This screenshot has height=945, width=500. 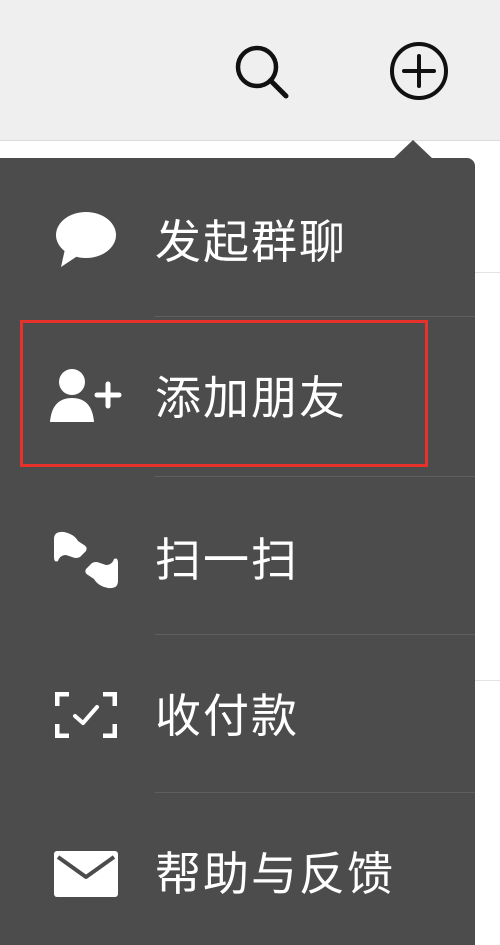 I want to click on menu-pointer, so click(x=413, y=149).